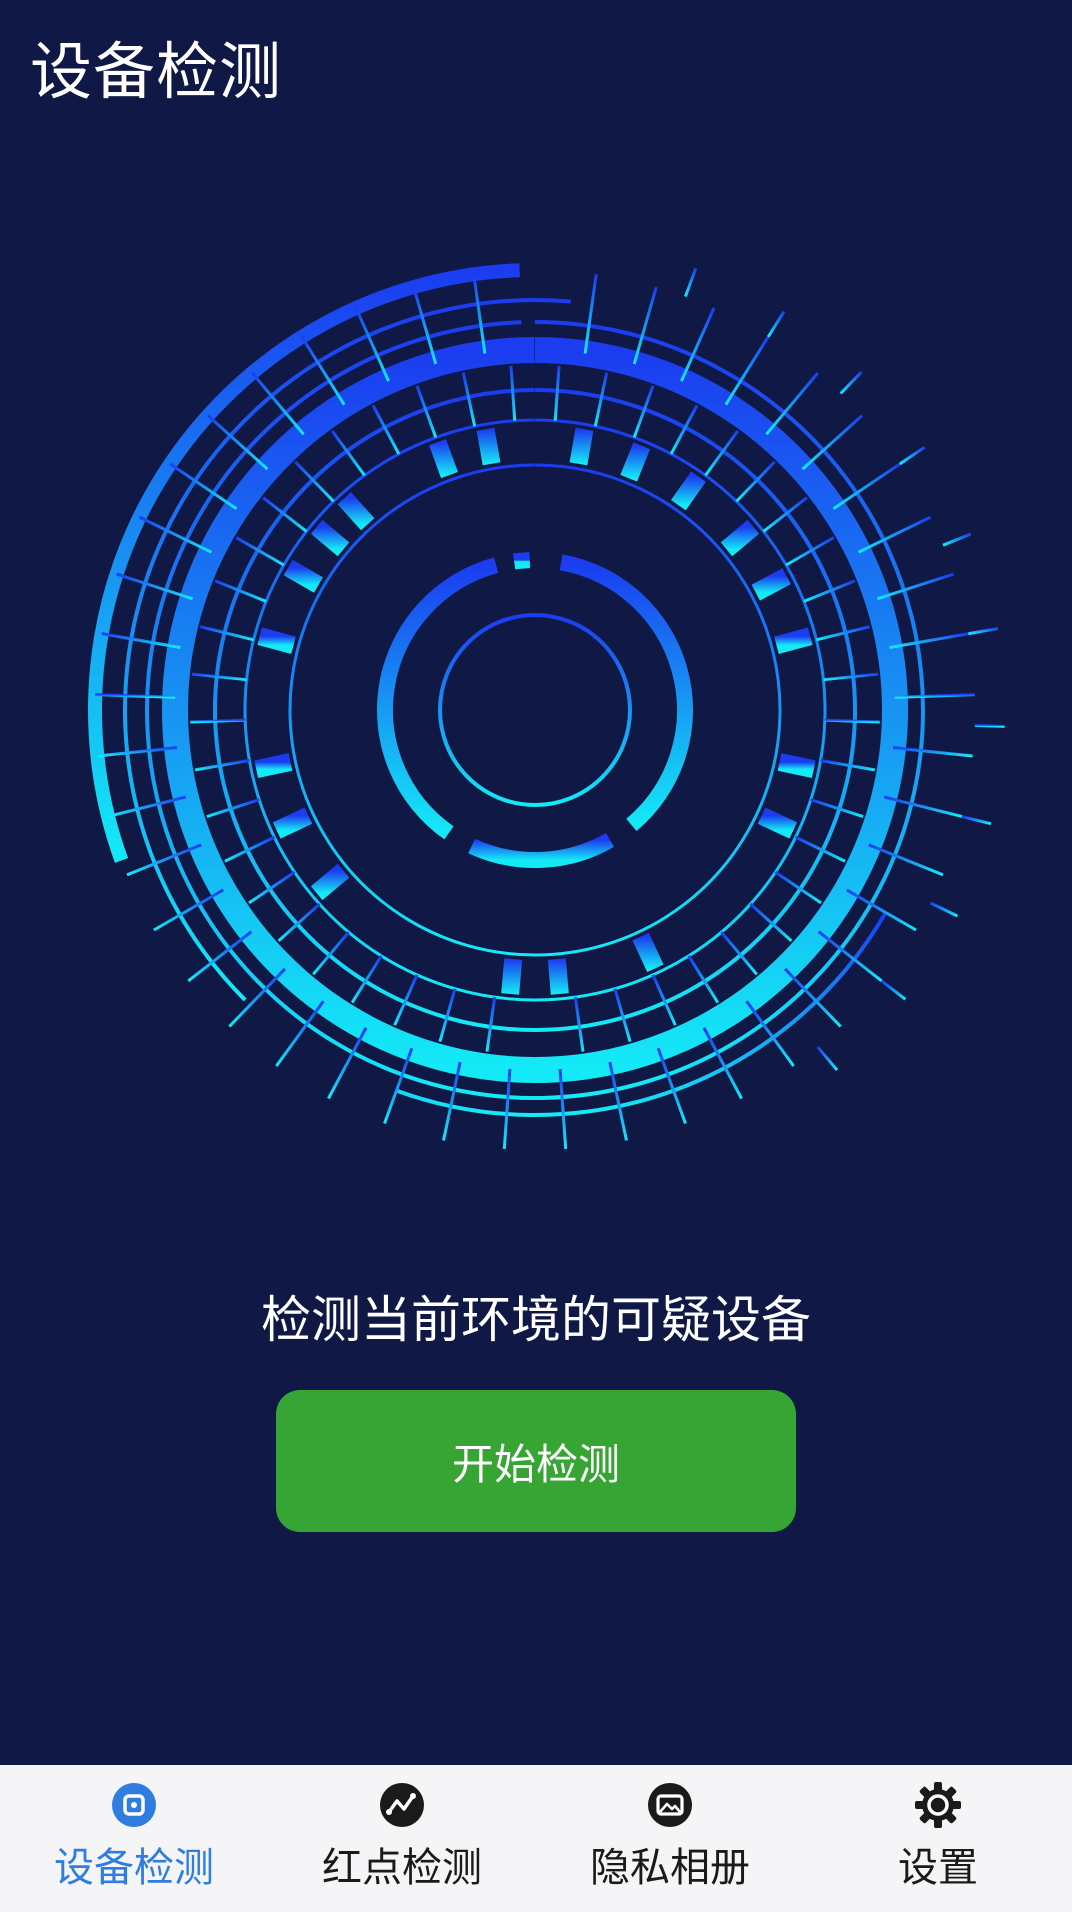  I want to click on tab-label: 设备检测, so click(134, 1868).